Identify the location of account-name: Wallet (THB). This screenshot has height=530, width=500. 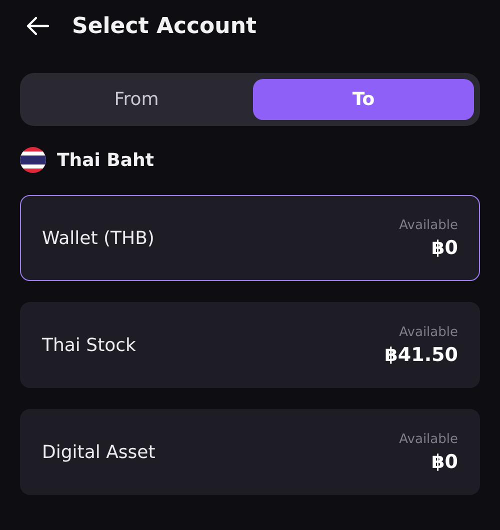
(98, 238).